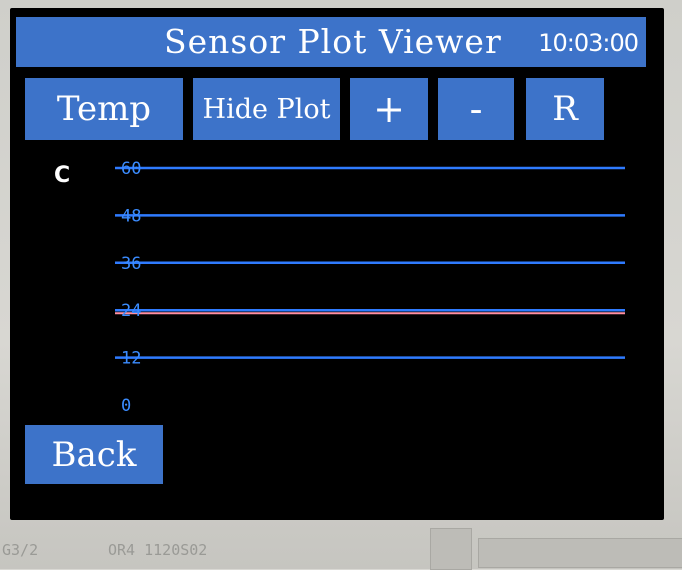  What do you see at coordinates (580, 553) in the screenshot?
I see `ribbon-cable` at bounding box center [580, 553].